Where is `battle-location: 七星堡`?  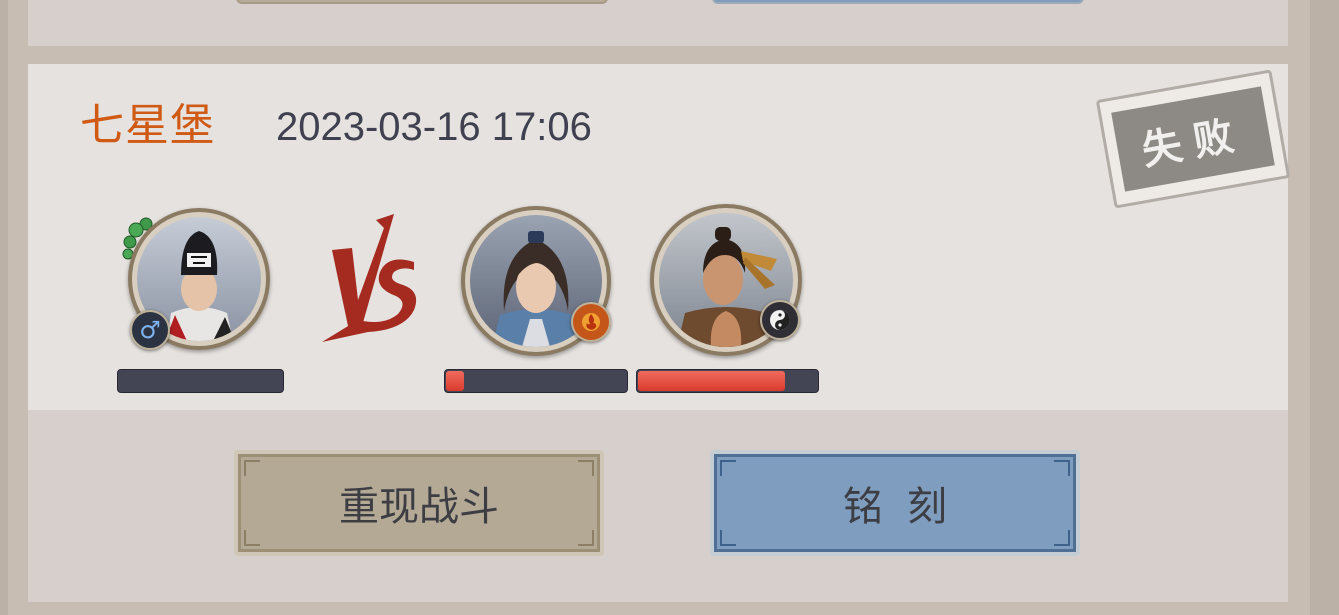 battle-location: 七星堡 is located at coordinates (147, 125).